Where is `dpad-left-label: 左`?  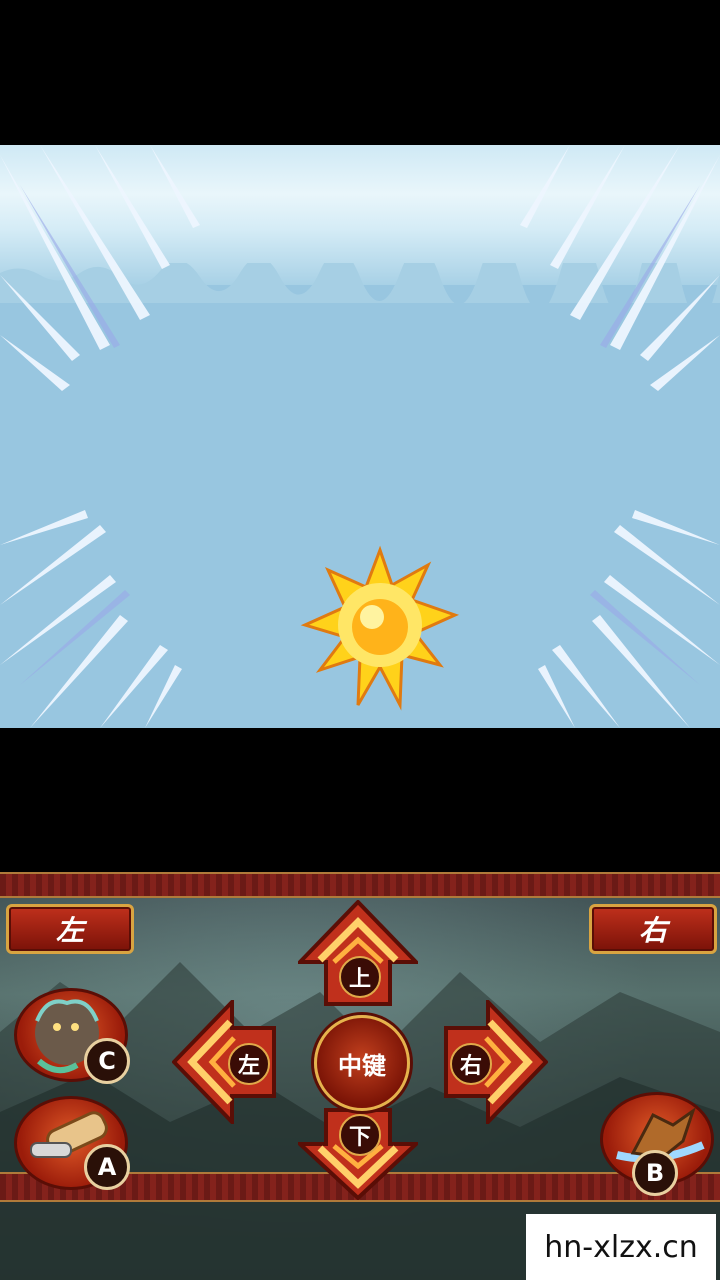 dpad-left-label: 左 is located at coordinates (249, 1064).